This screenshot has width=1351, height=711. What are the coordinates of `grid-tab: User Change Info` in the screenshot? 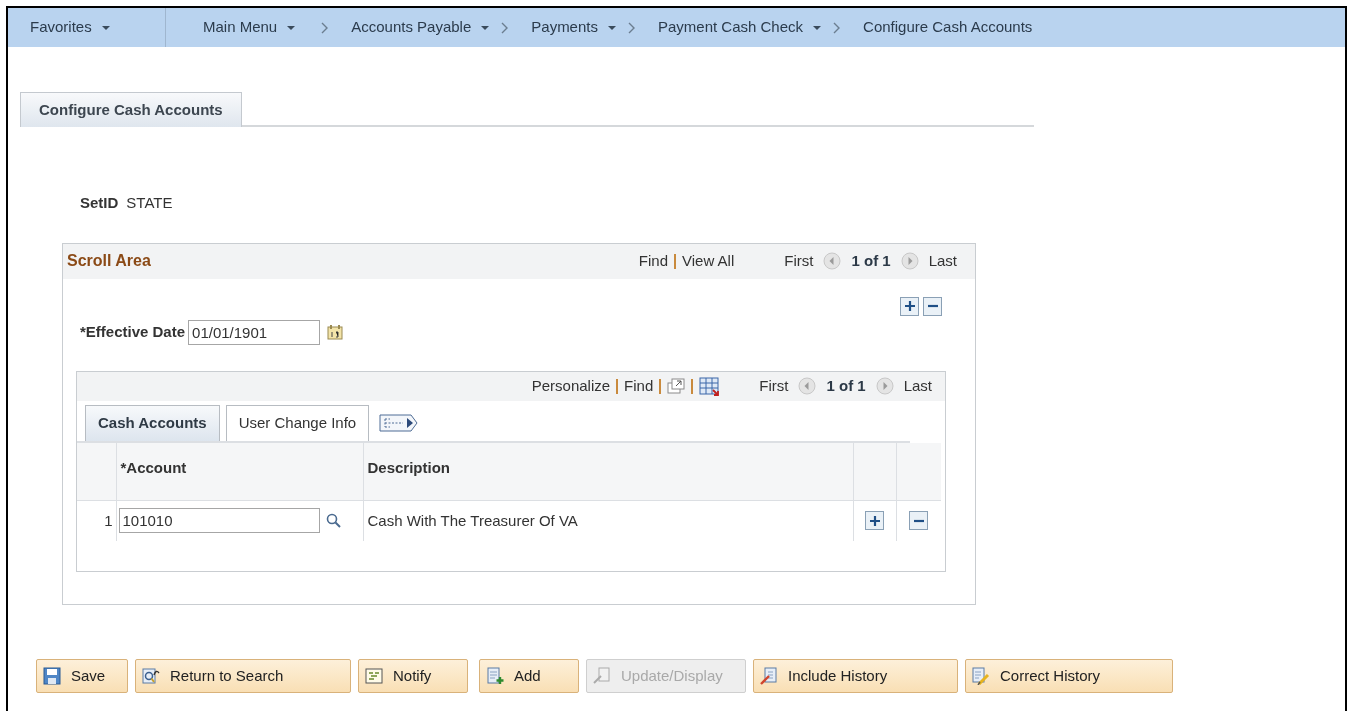 It's located at (297, 422).